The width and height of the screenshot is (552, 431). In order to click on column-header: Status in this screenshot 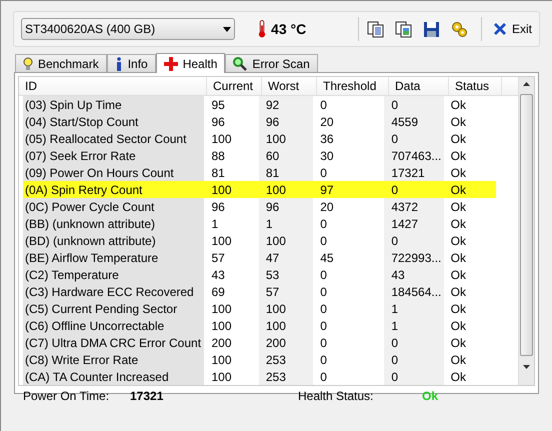, I will do `click(475, 86)`.